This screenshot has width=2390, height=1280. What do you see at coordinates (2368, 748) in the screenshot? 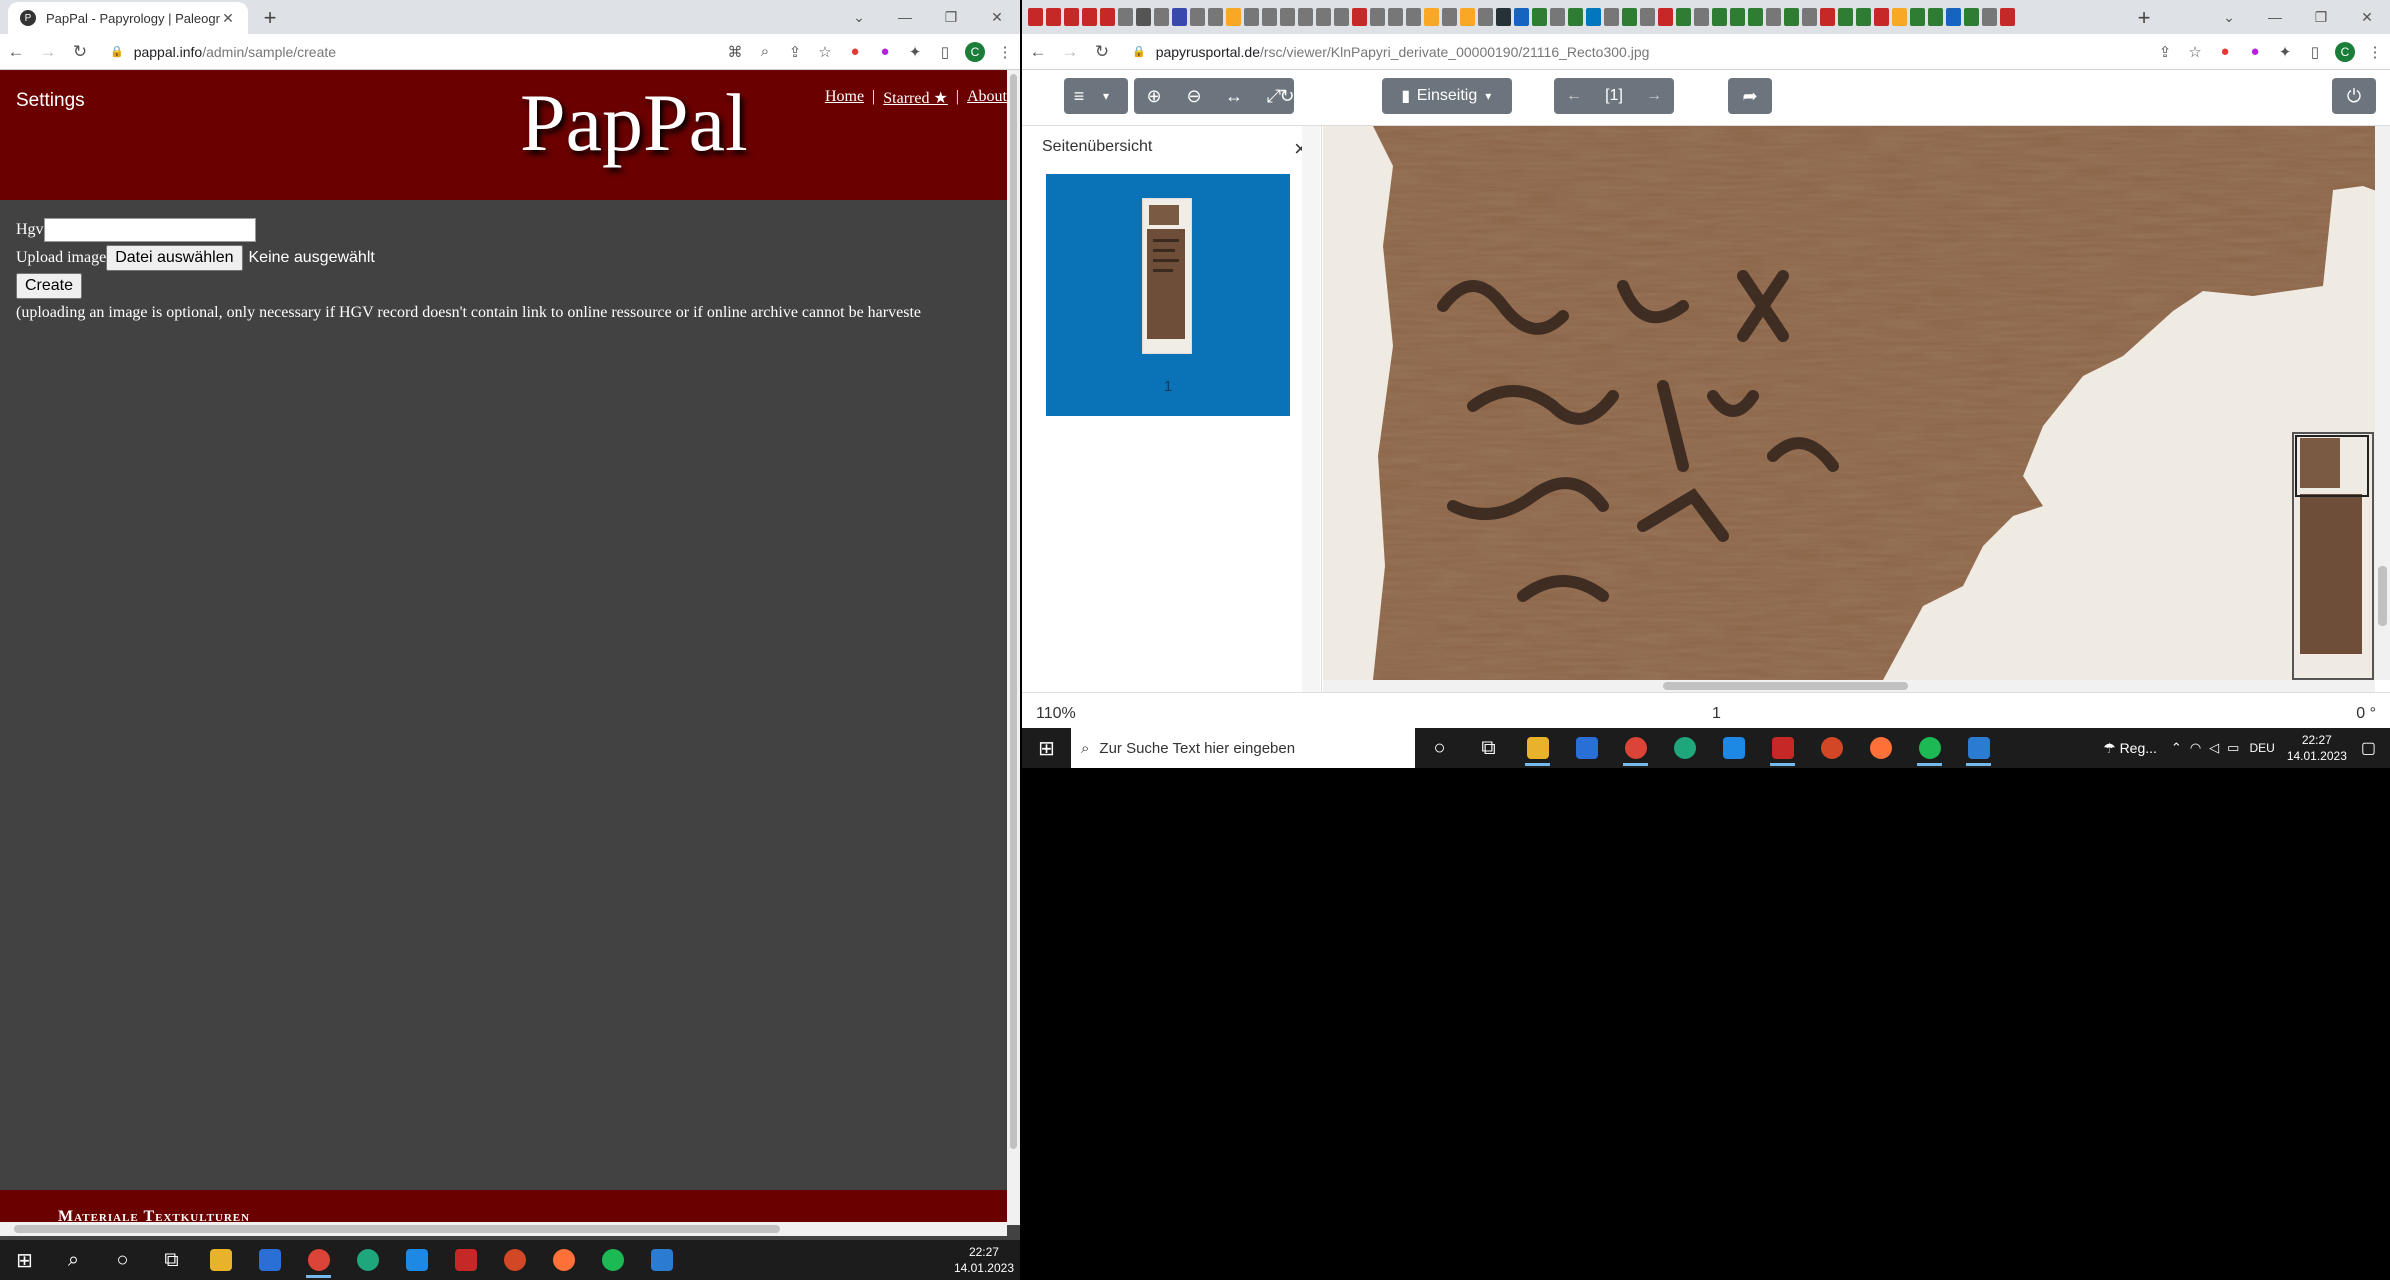
I see `notification-icon: ▢` at bounding box center [2368, 748].